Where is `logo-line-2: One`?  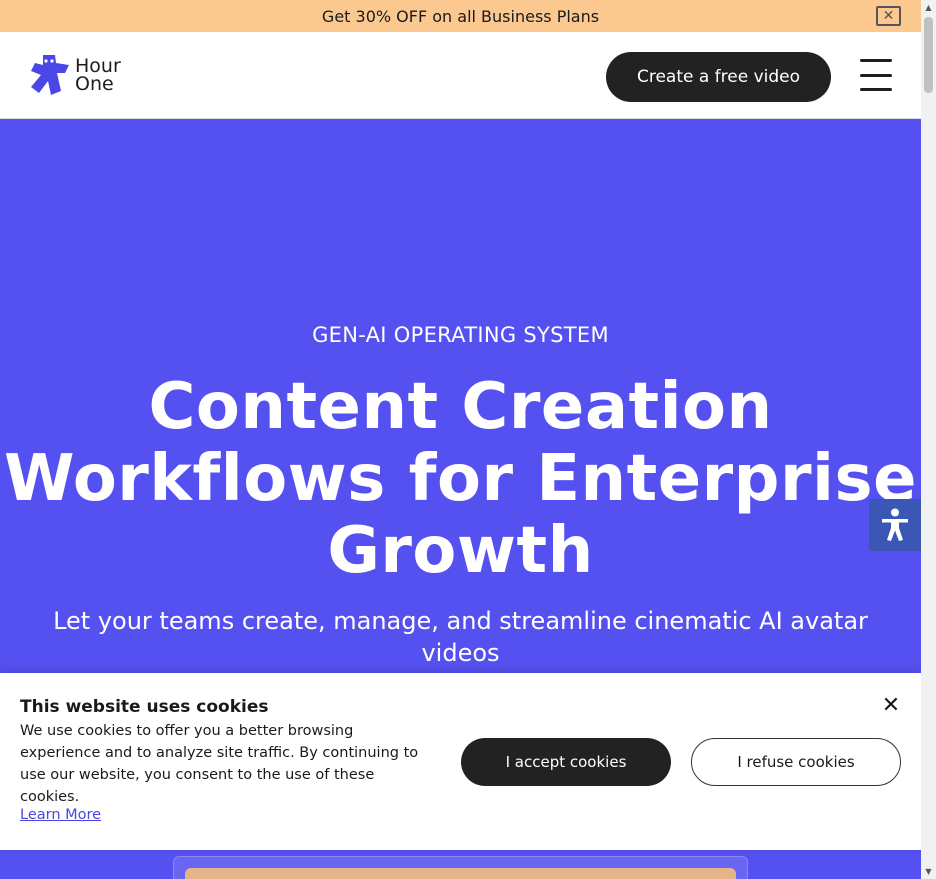 logo-line-2: One is located at coordinates (94, 84).